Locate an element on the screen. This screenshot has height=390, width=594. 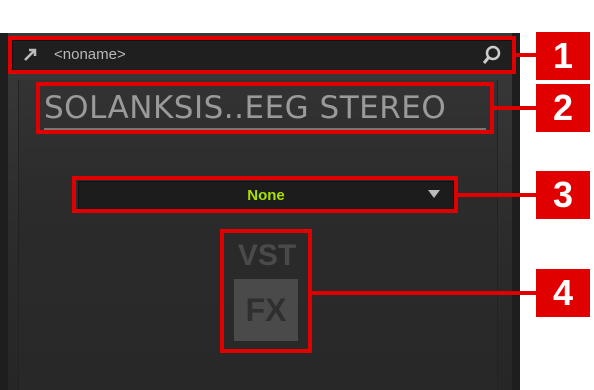
callout-badge-4: 4 is located at coordinates (563, 293).